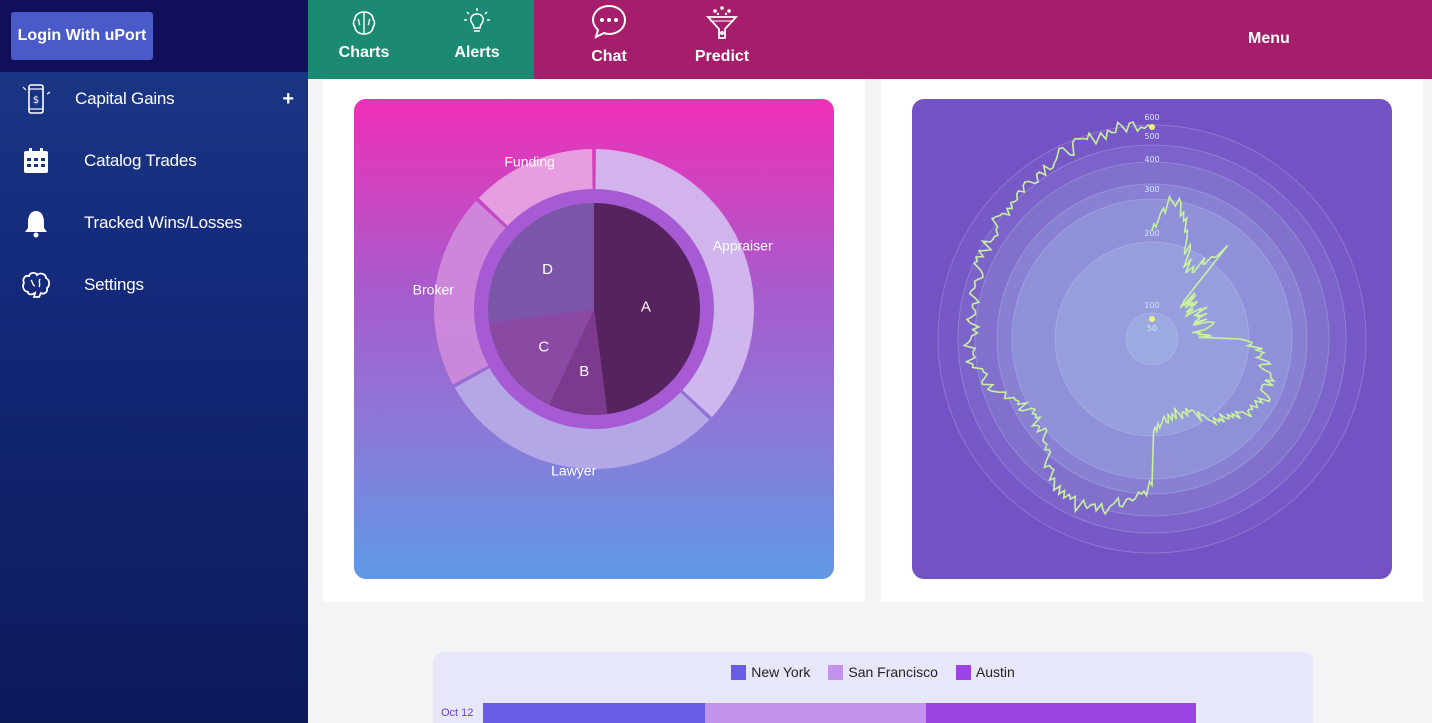 This screenshot has height=723, width=1432. Describe the element at coordinates (870, 39) in the screenshot. I see `top-nav: Charts Alerts Chat Predict Menu` at that location.